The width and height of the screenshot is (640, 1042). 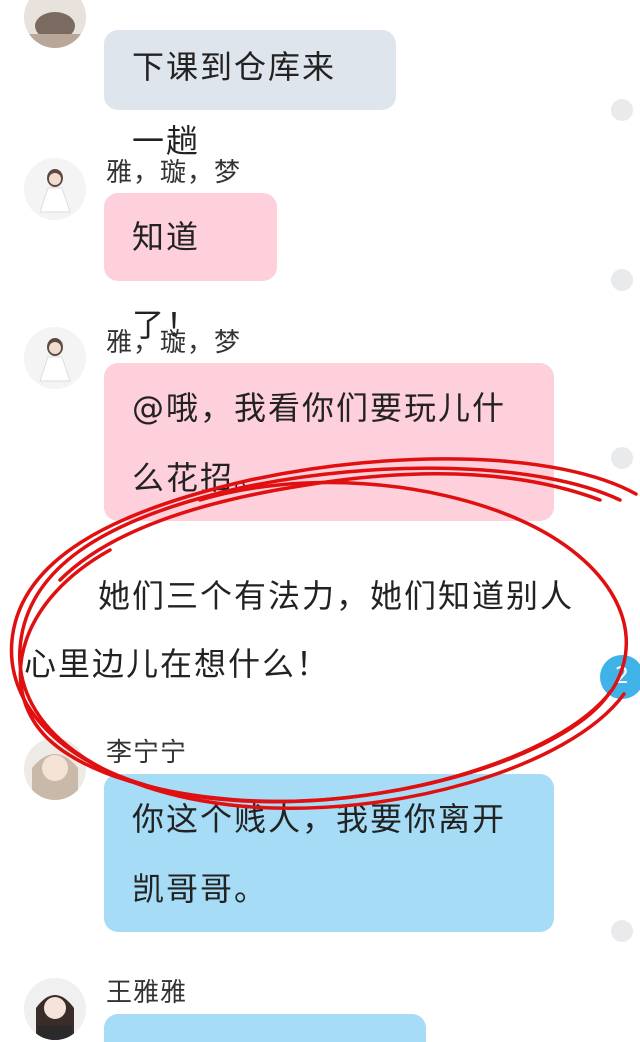 I want to click on message-bubble: @哦，我看你们要玩儿什么花招。, so click(x=329, y=442).